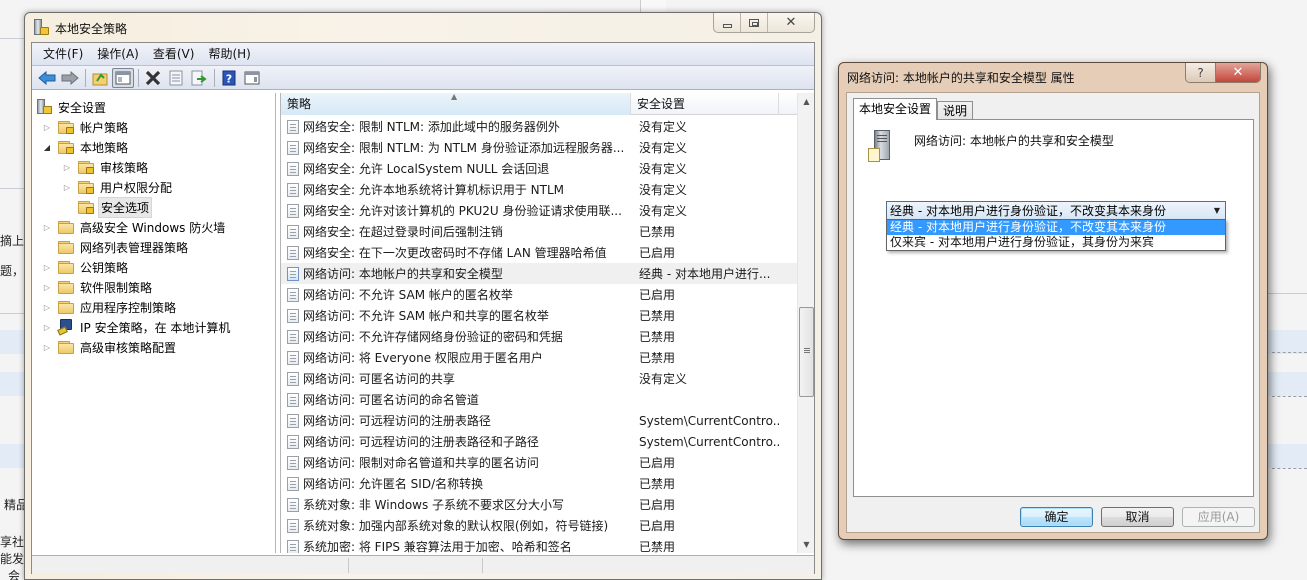 The width and height of the screenshot is (1307, 580). Describe the element at coordinates (705, 104) in the screenshot. I see `column-header-security-setting: 安全设置` at that location.